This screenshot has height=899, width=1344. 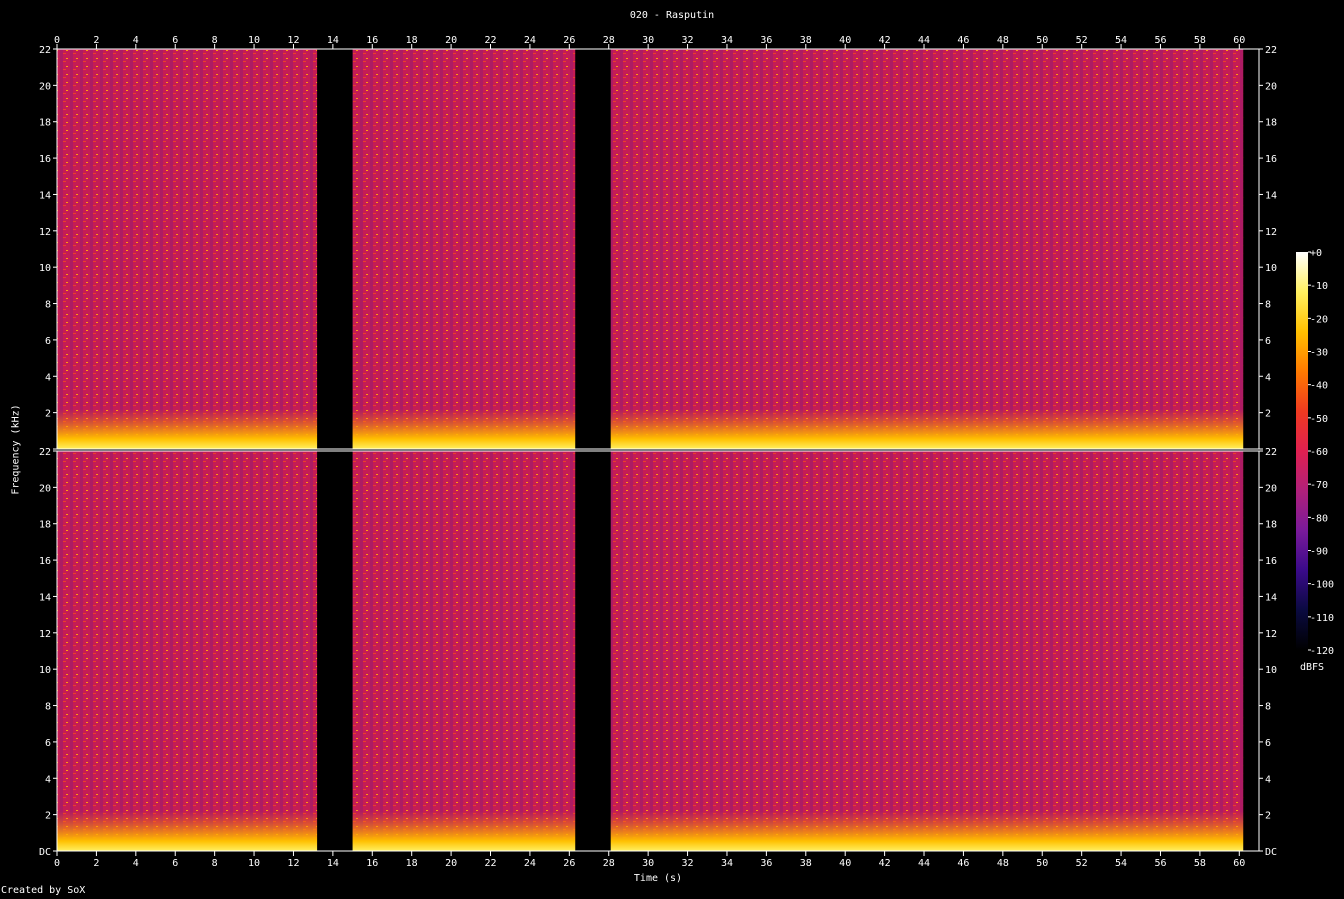 I want to click on x-tick-label-bottom: 2, so click(x=96, y=863).